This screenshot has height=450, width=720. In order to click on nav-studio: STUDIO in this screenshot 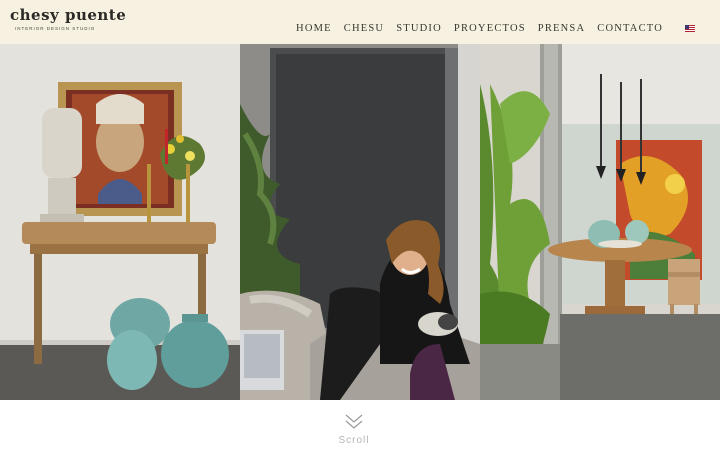, I will do `click(419, 29)`.